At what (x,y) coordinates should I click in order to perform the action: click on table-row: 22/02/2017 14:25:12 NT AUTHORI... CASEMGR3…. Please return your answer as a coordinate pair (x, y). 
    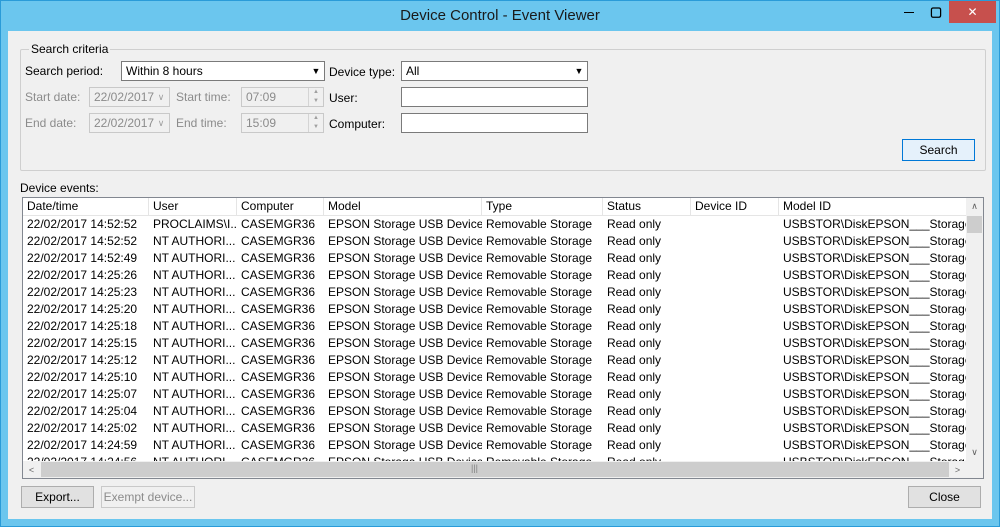
    Looking at the image, I should click on (495, 360).